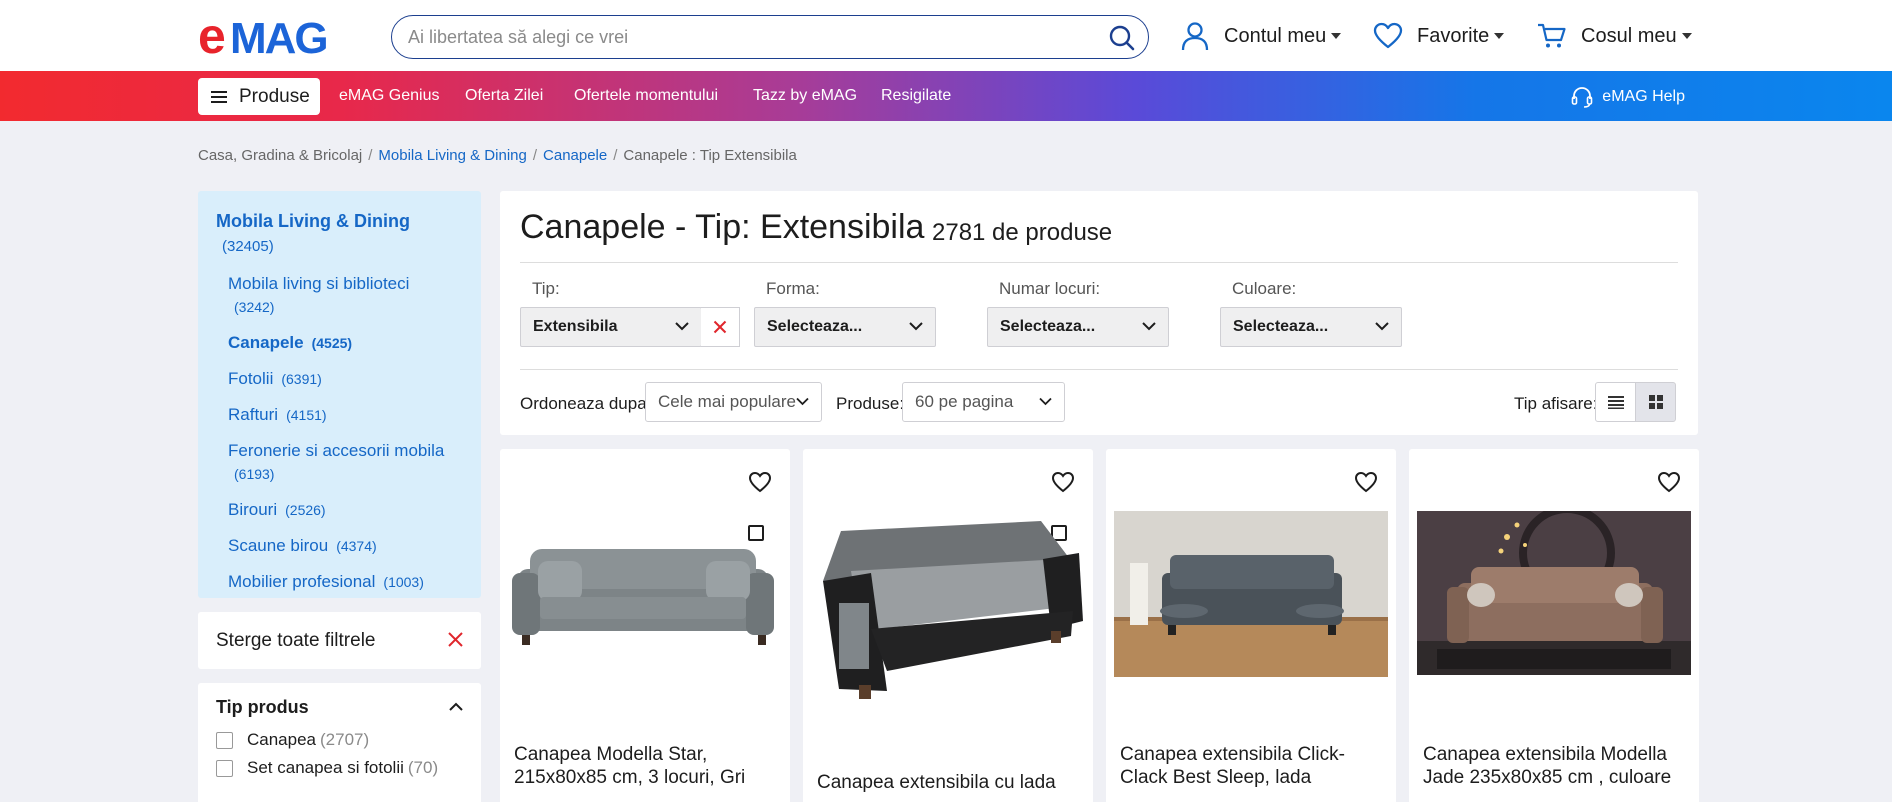  I want to click on top-header: e MAG Contul meu Favorite Cosul meu, so click(946, 35).